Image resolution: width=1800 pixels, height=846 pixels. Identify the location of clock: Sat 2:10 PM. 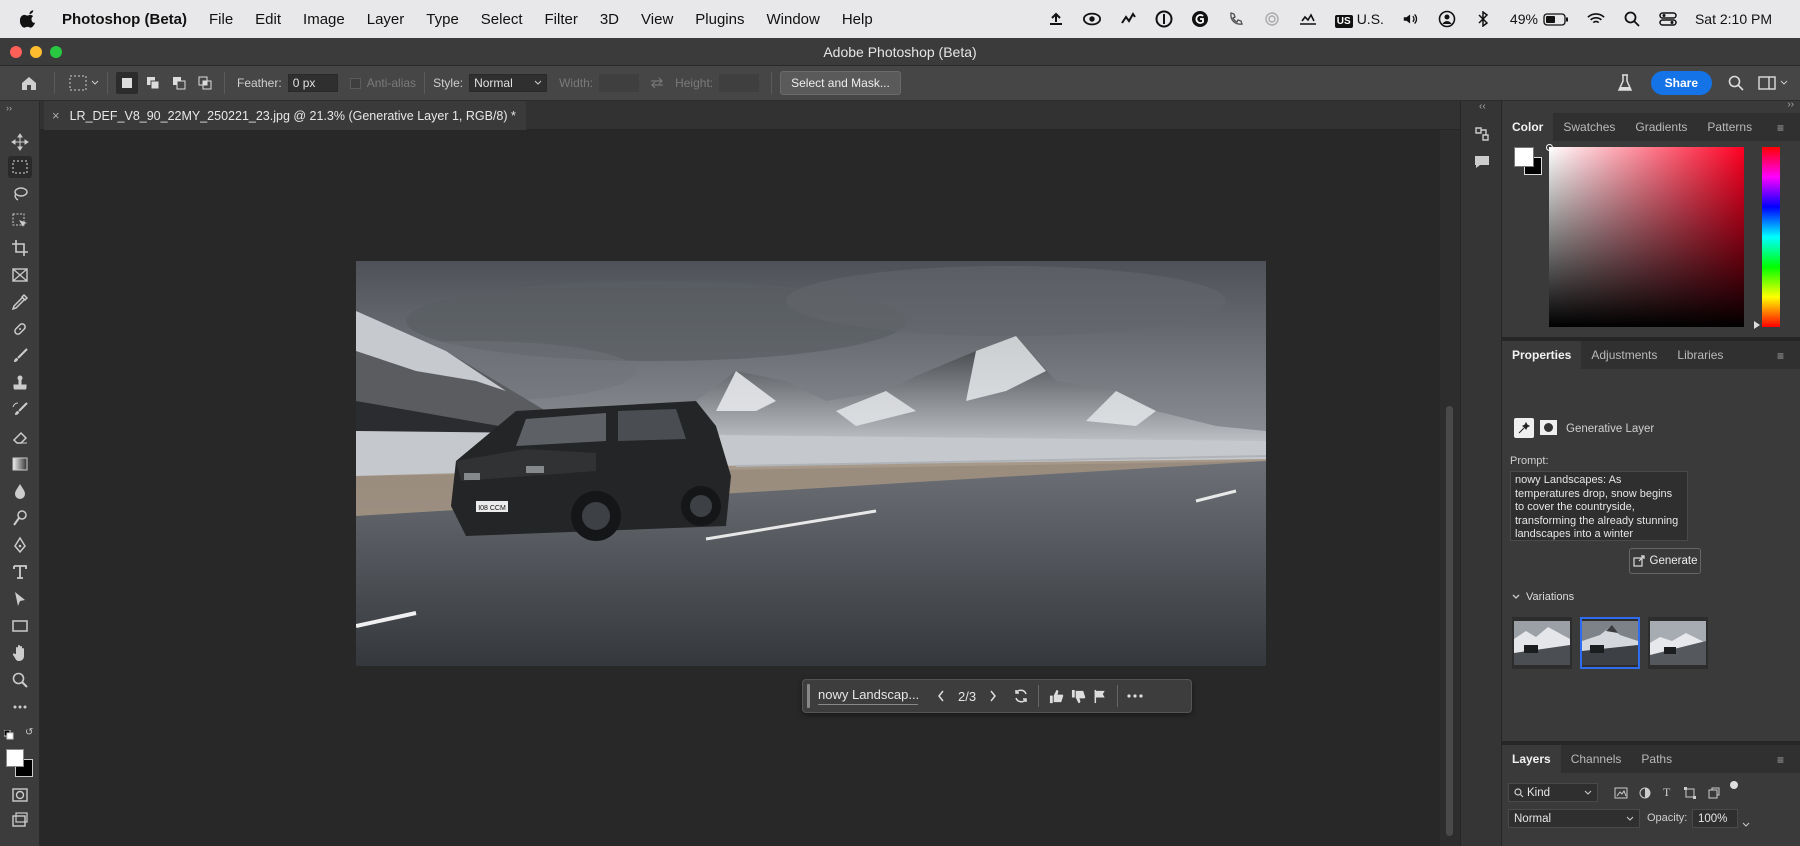
(1733, 19).